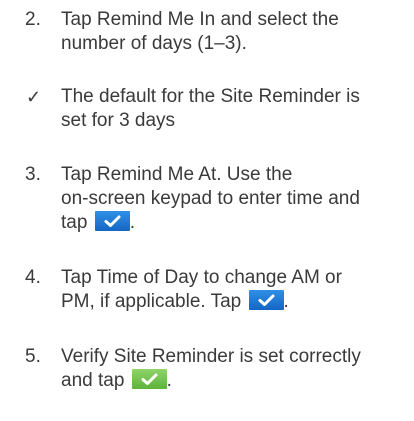 This screenshot has width=414, height=421. Describe the element at coordinates (154, 301) in the screenshot. I see `text-run: PM, if applicable. Tap` at that location.